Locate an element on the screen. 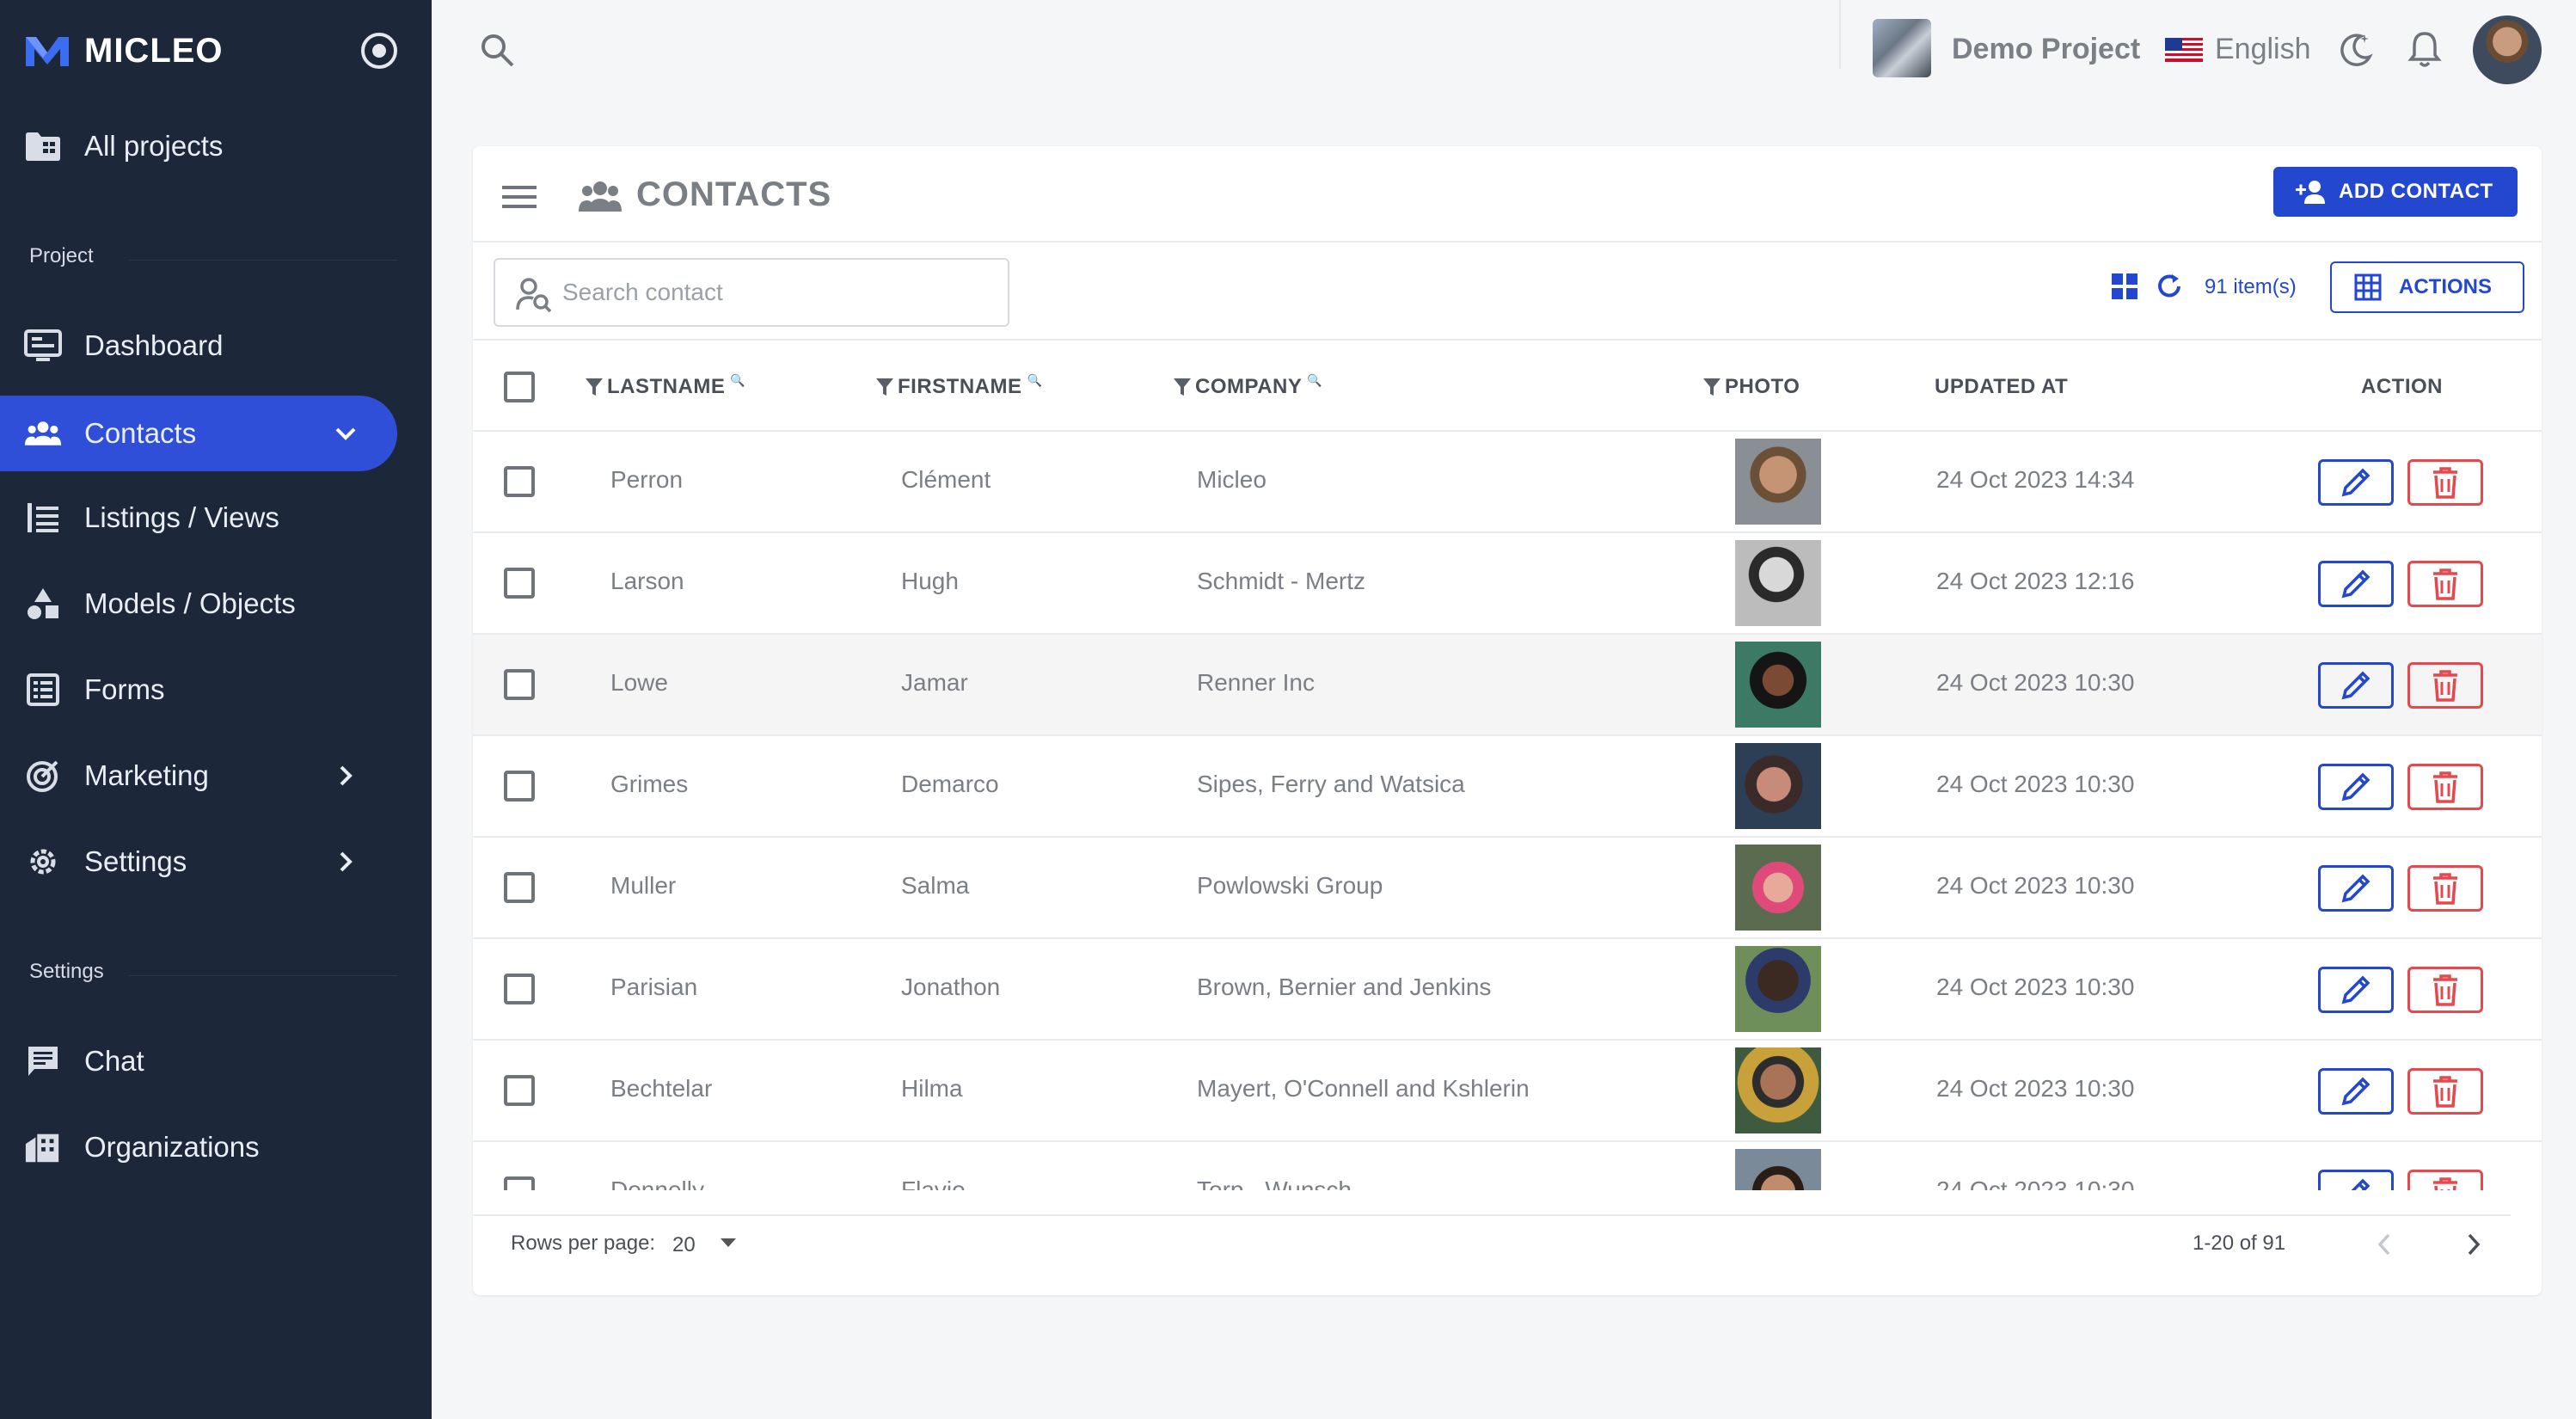  add-contact-label: ADD CONTACT is located at coordinates (2416, 191).